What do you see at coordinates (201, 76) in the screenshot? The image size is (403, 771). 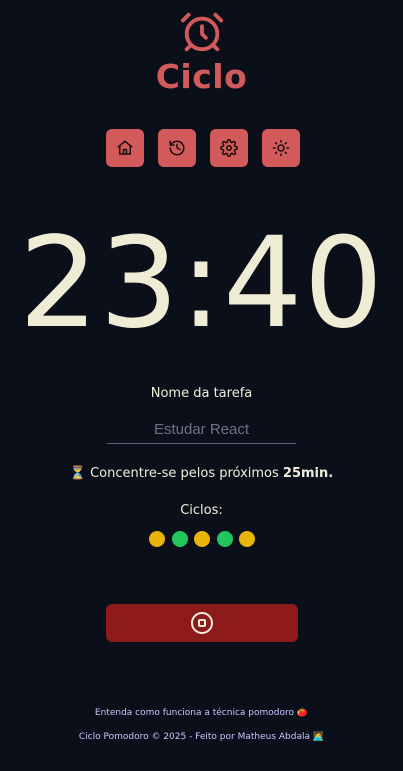 I see `app-title: Ciclo` at bounding box center [201, 76].